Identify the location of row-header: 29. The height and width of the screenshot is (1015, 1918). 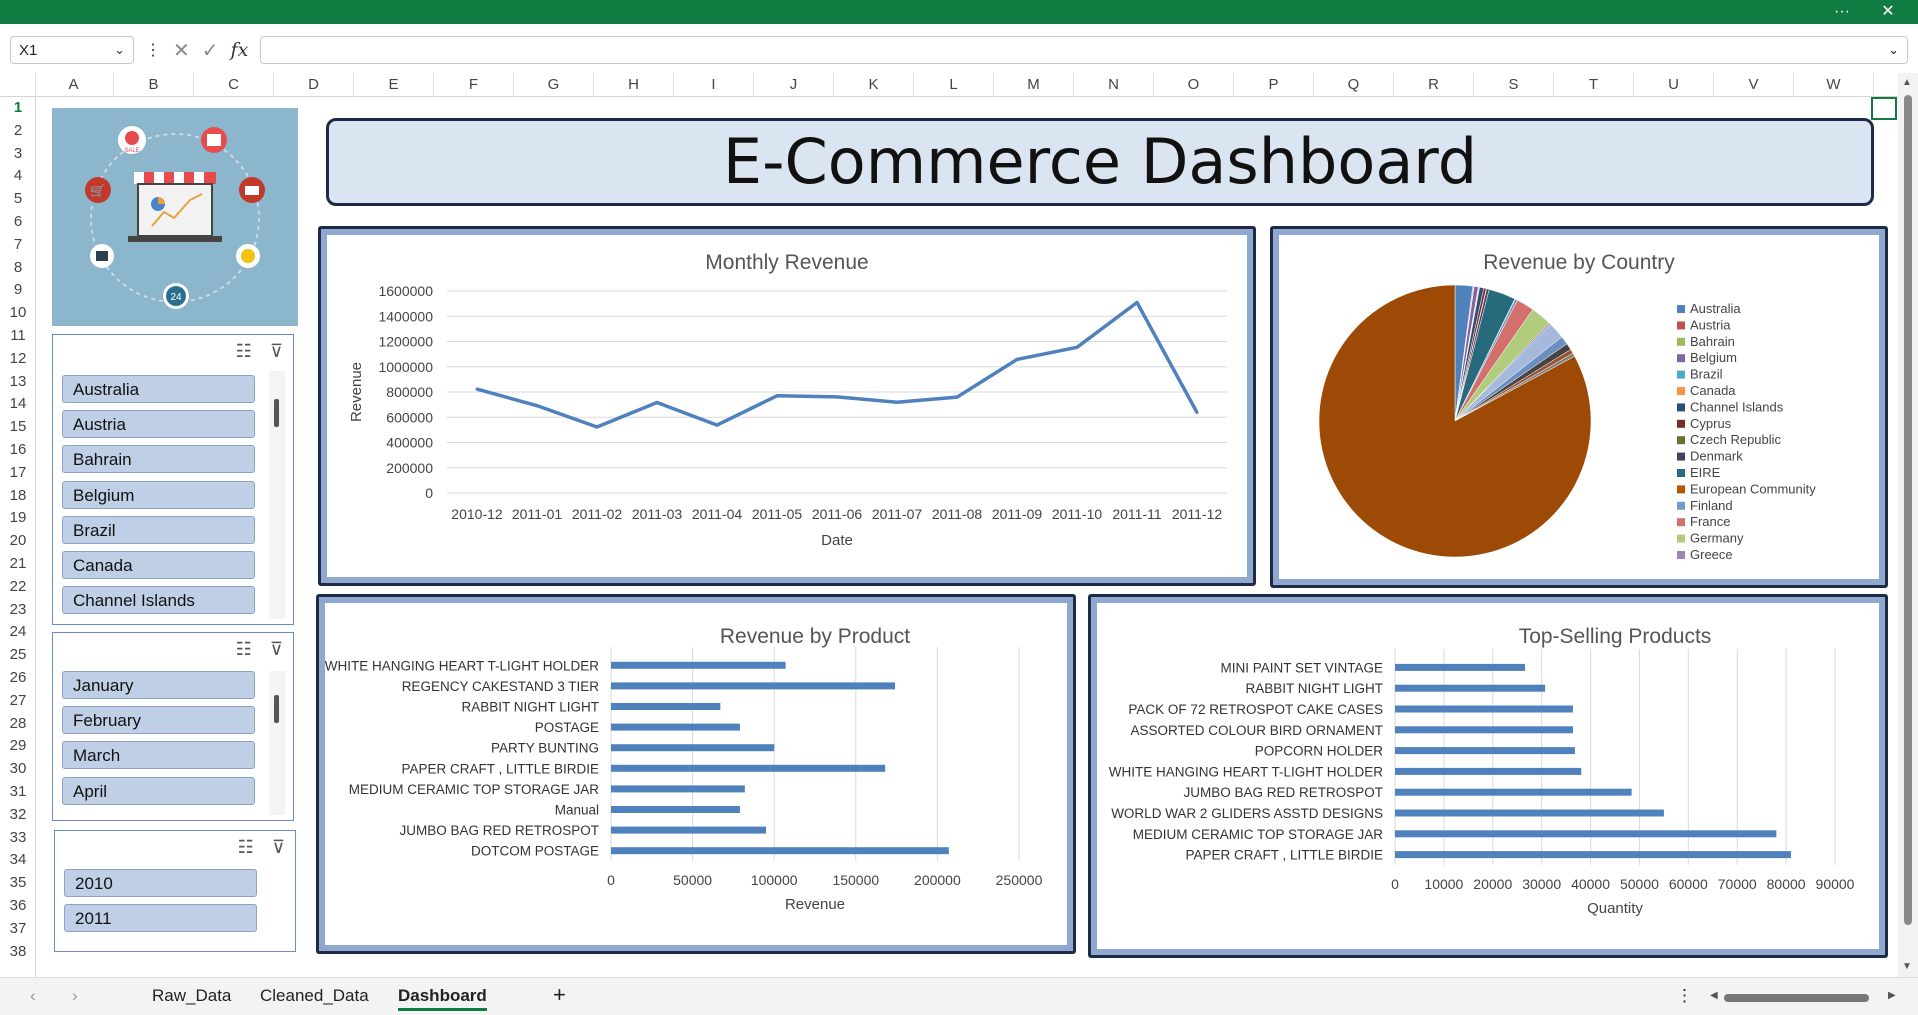
(18, 746).